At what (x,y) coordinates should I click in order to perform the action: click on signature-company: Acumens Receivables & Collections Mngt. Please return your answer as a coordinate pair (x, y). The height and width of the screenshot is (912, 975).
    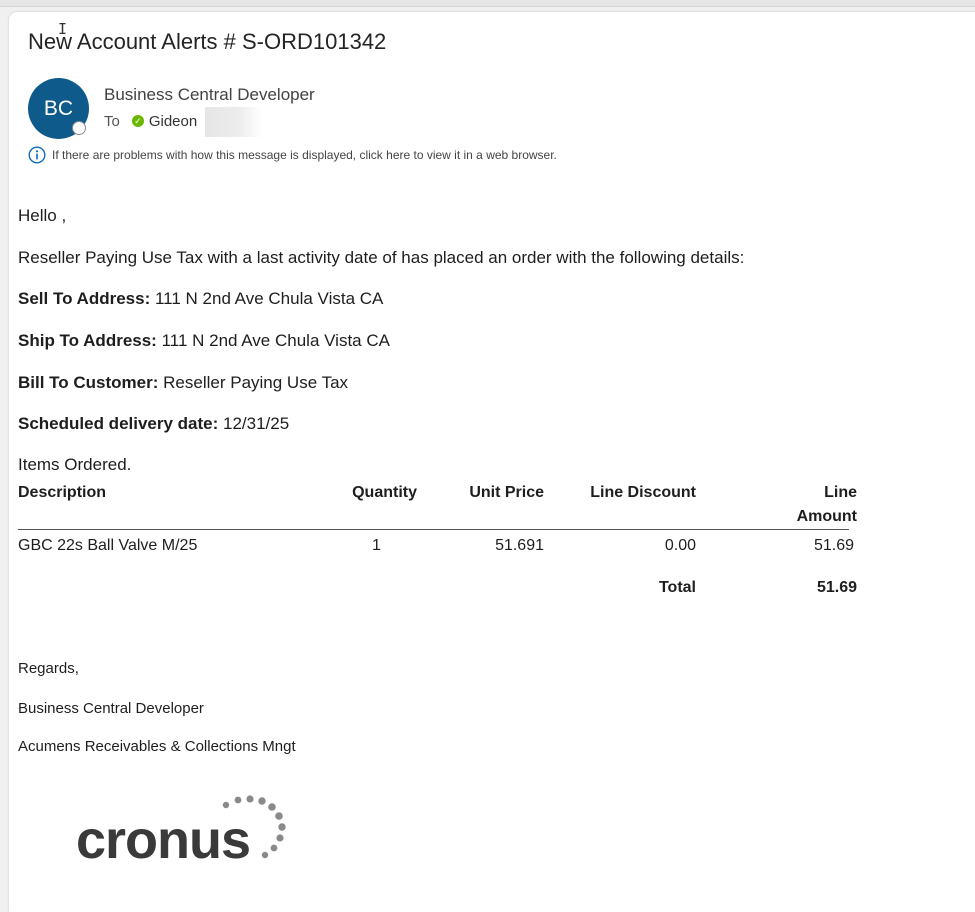
    Looking at the image, I should click on (157, 746).